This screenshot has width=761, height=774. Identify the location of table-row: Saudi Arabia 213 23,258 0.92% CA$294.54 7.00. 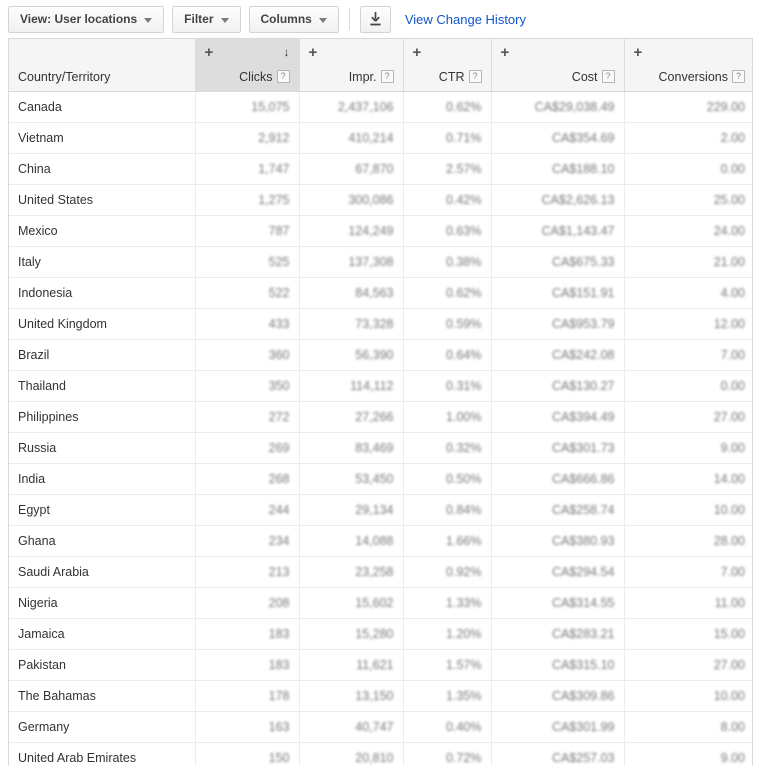
(380, 572).